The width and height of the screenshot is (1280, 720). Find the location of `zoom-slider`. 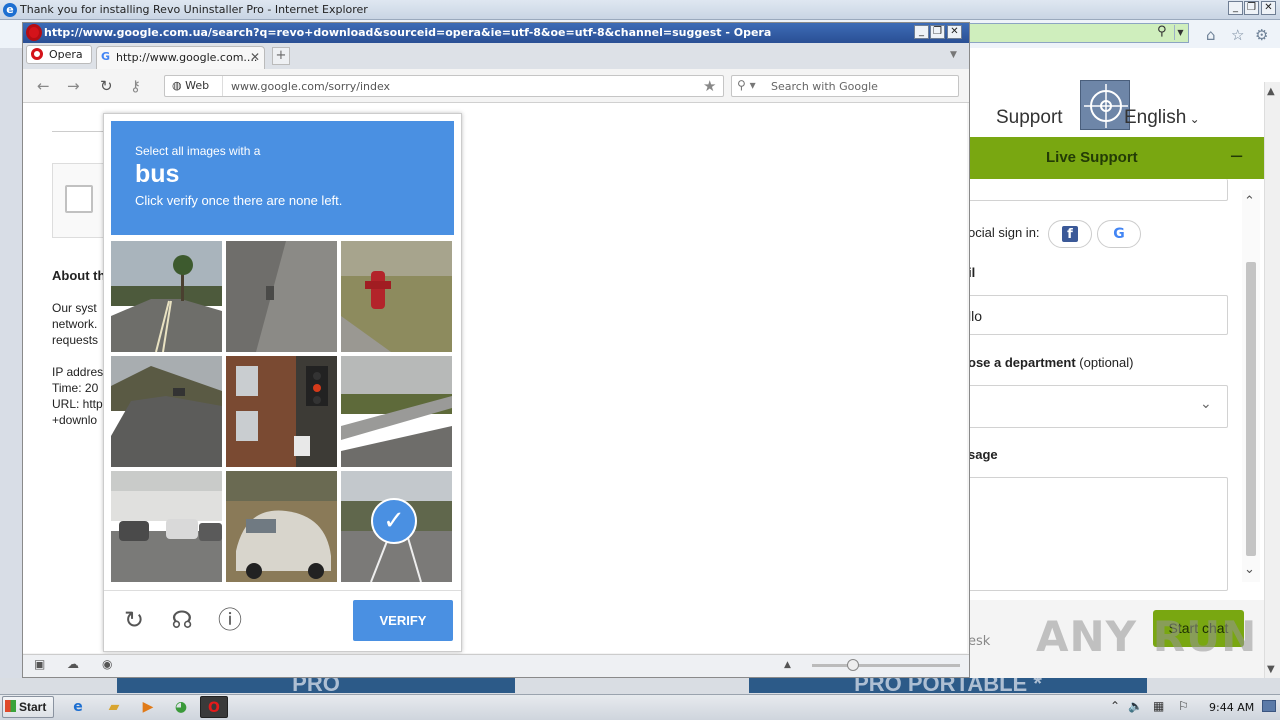

zoom-slider is located at coordinates (886, 665).